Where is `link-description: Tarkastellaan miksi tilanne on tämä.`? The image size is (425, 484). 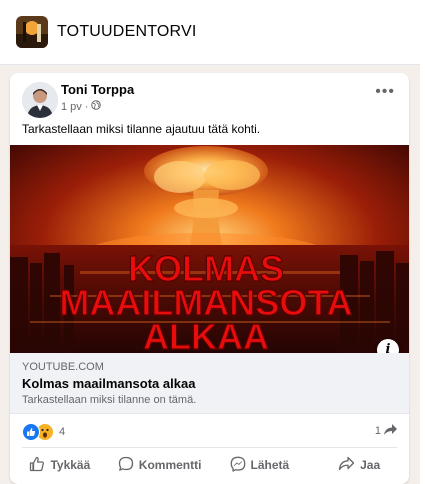
link-description: Tarkastellaan miksi tilanne on tämä. is located at coordinates (109, 400).